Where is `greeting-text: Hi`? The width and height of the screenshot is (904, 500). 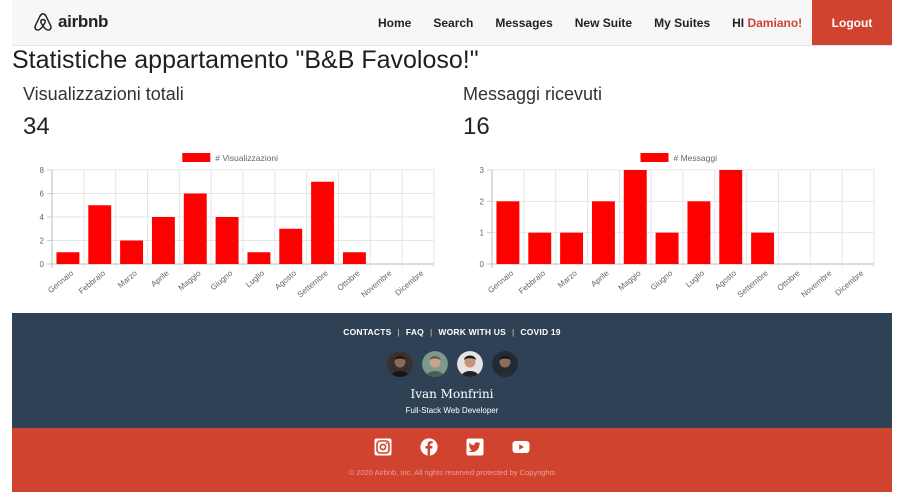 greeting-text: Hi is located at coordinates (738, 22).